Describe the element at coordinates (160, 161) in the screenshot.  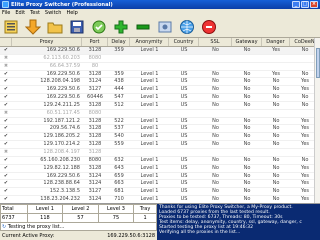
I see `table-row: ✔ 65.160.208.230 8080 632 Level 1 US No No No No` at that location.